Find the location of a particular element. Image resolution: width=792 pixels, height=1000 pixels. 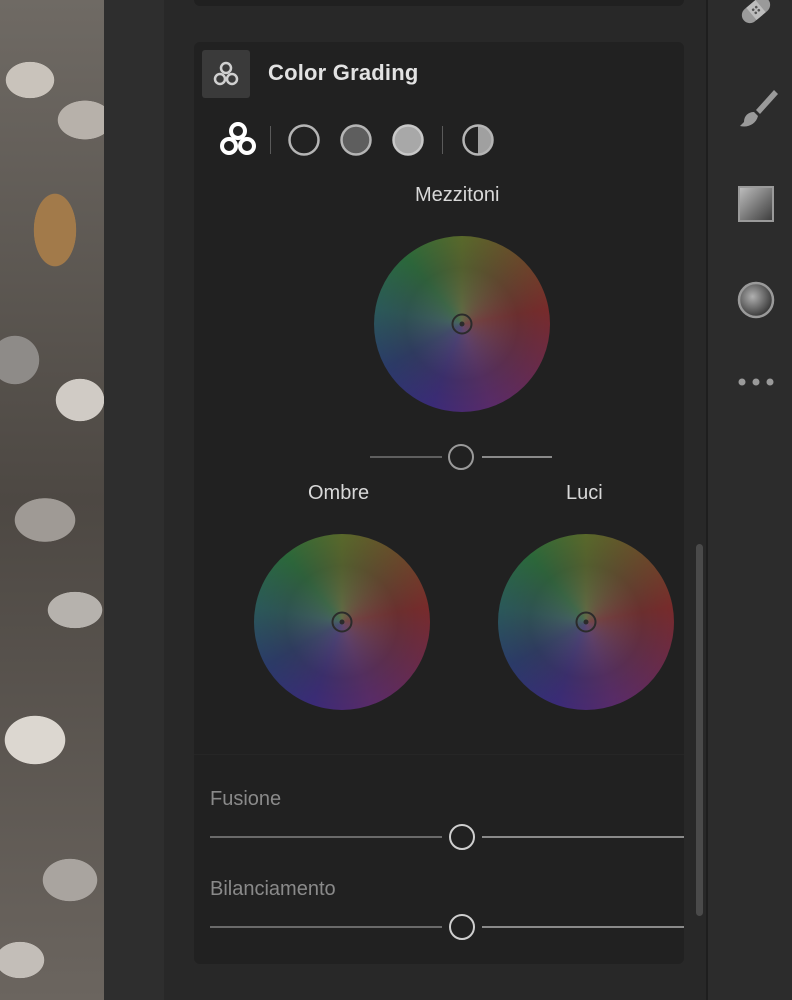

mode-highlights is located at coordinates (408, 140).